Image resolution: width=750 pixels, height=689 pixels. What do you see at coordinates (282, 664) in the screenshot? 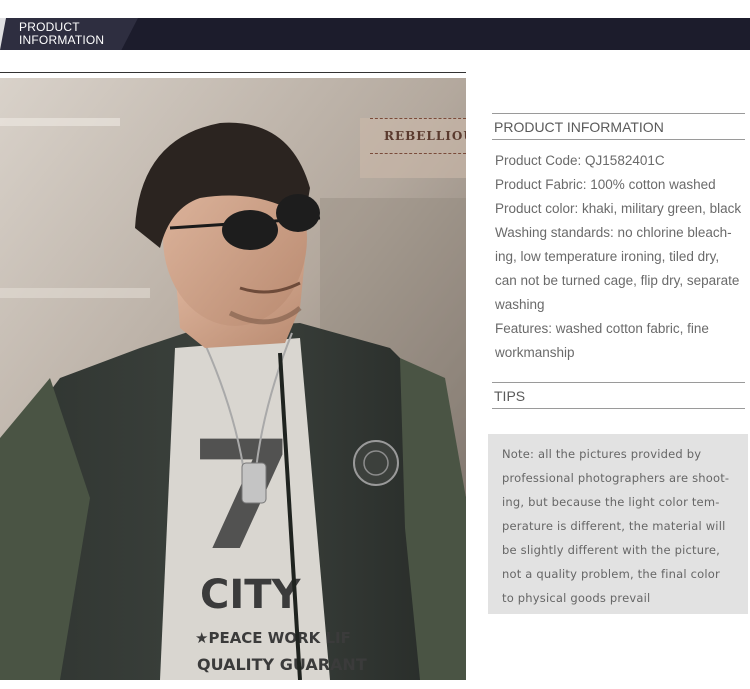
I see `svg-text: QUALITY GUARANT` at bounding box center [282, 664].